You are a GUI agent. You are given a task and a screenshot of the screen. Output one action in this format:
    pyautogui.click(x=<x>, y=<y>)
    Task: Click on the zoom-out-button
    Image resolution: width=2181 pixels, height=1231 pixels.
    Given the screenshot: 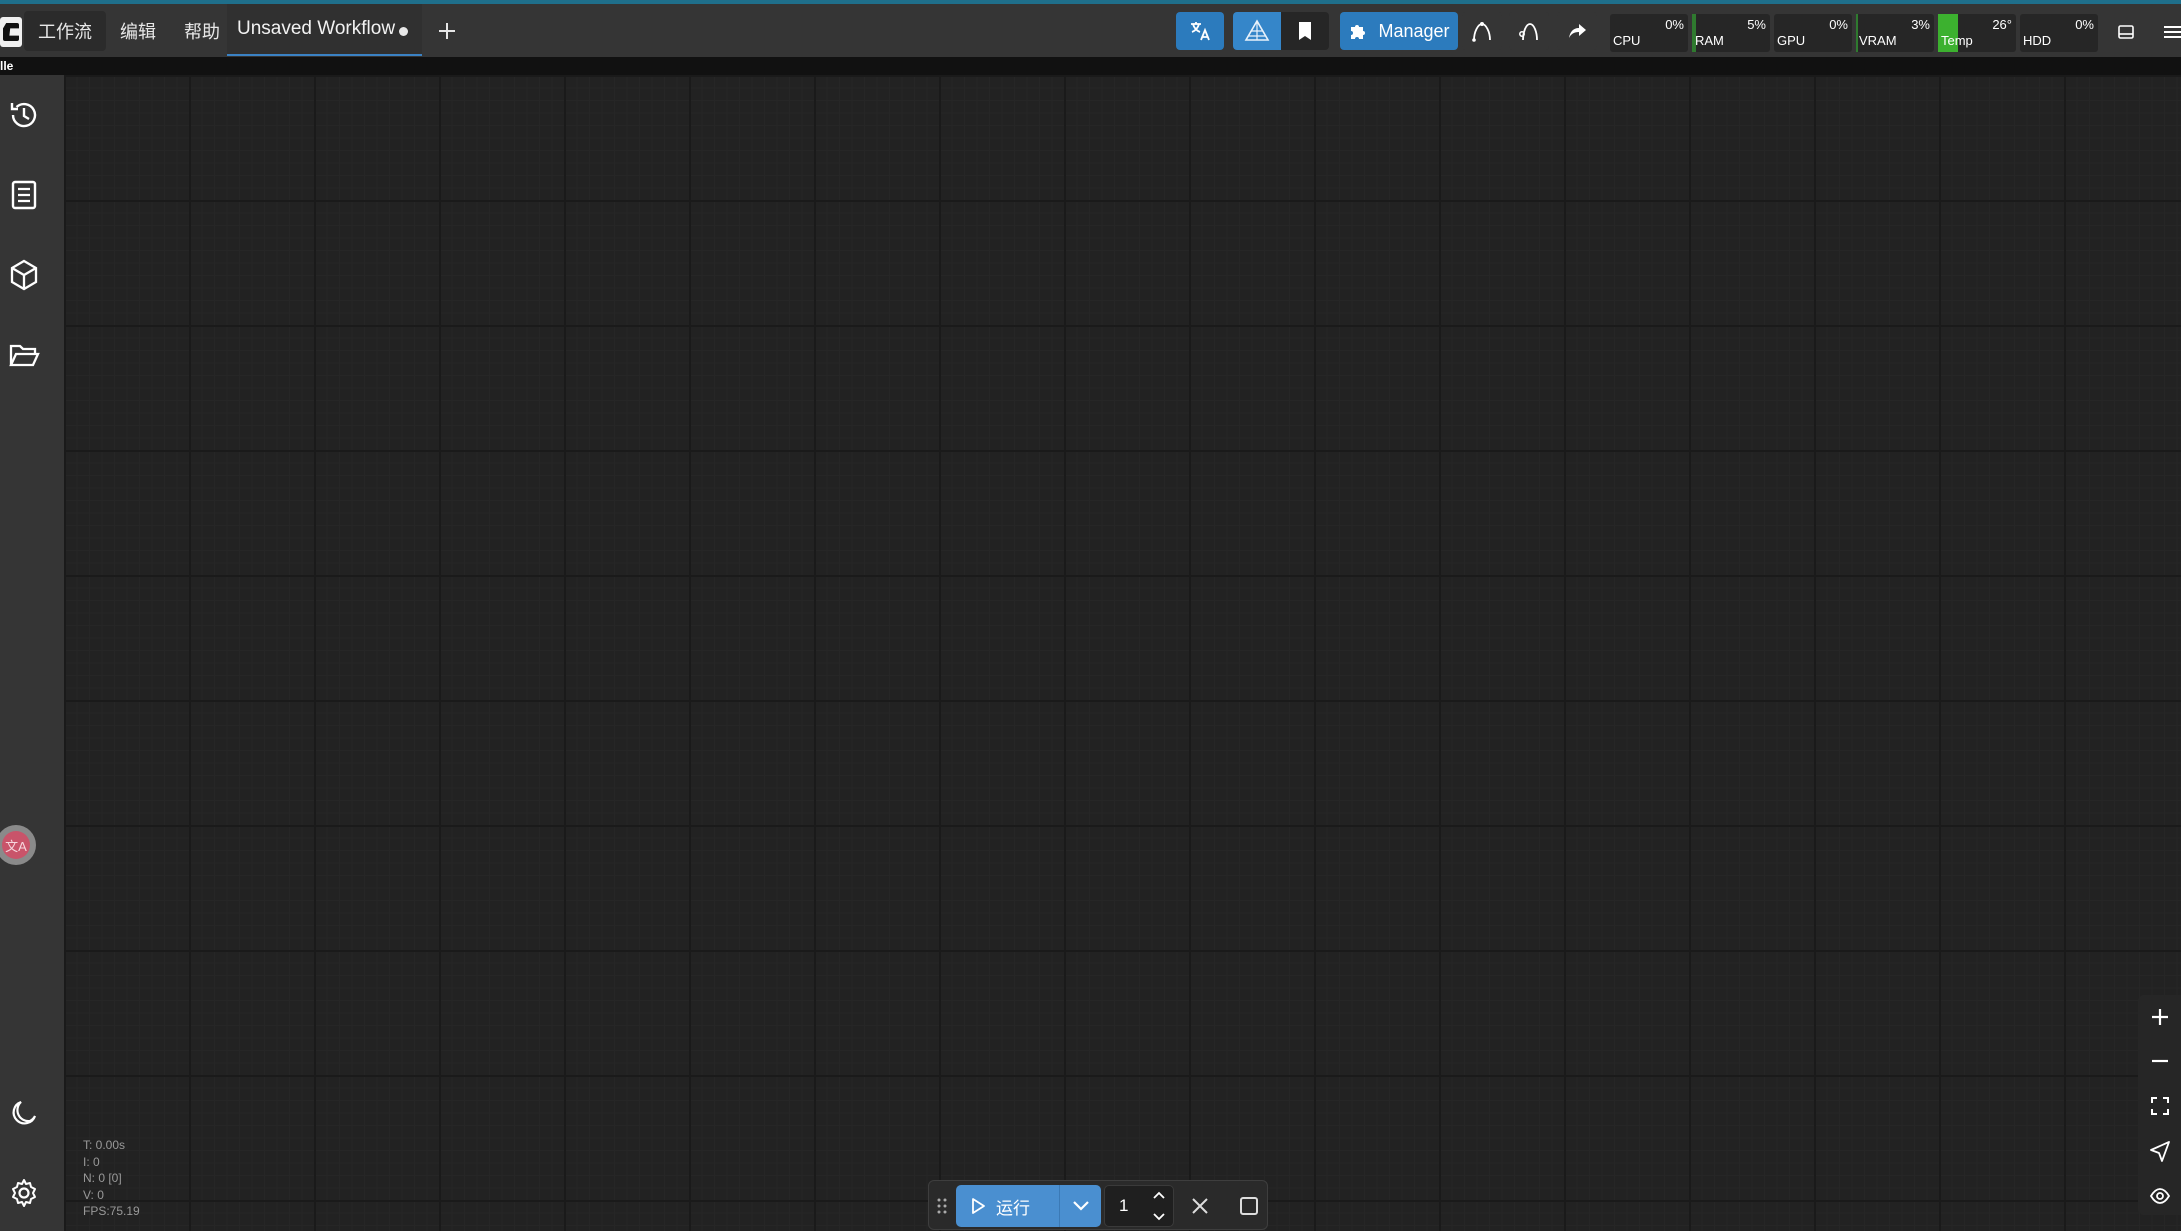 What is the action you would take?
    pyautogui.click(x=2160, y=1061)
    